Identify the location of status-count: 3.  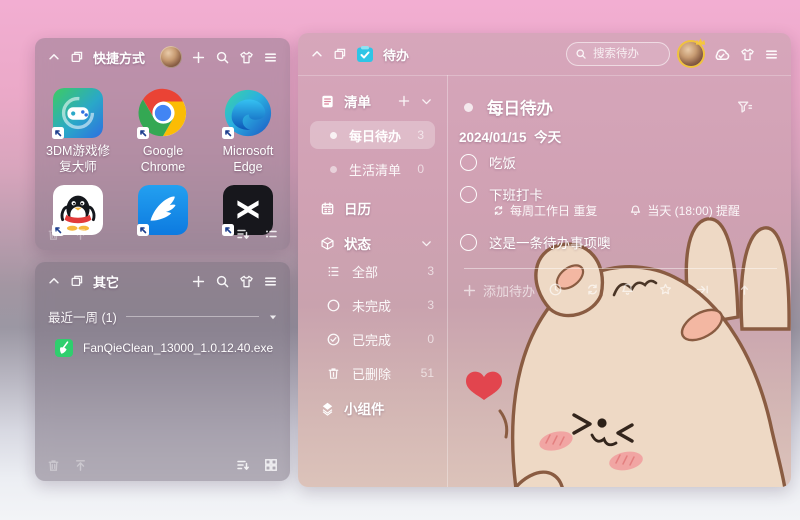
(430, 271).